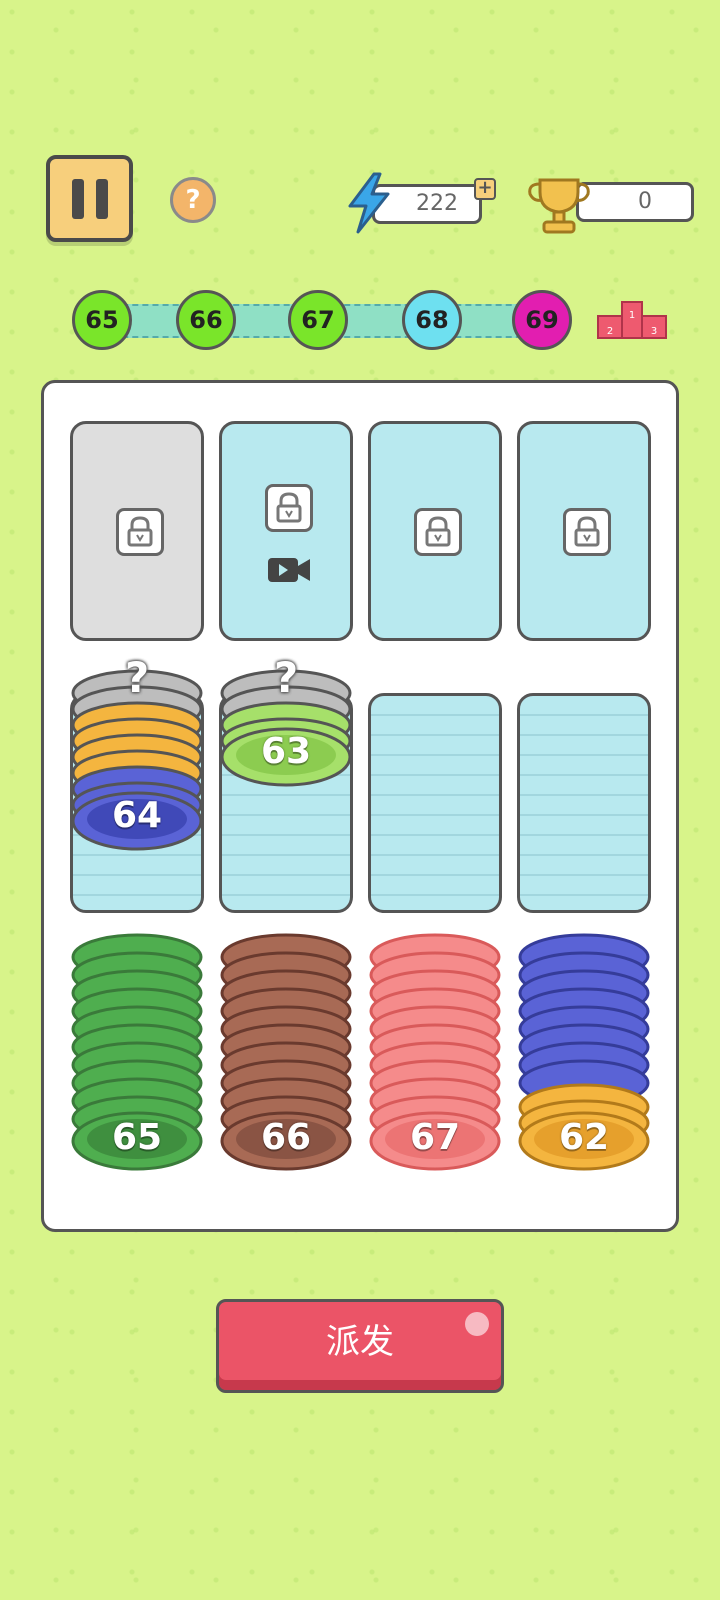  I want to click on level-node-2: 66, so click(206, 320).